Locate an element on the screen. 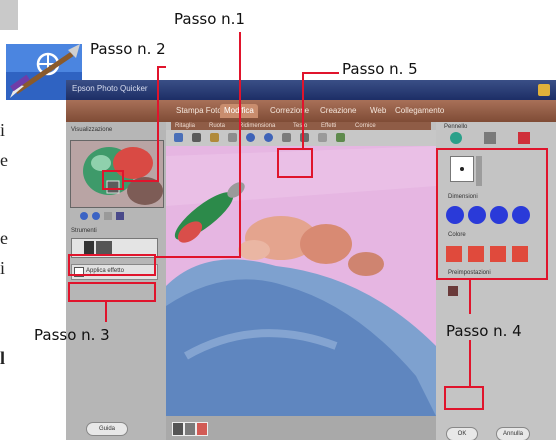  step3-label: Passo n. 3 is located at coordinates (72, 335).